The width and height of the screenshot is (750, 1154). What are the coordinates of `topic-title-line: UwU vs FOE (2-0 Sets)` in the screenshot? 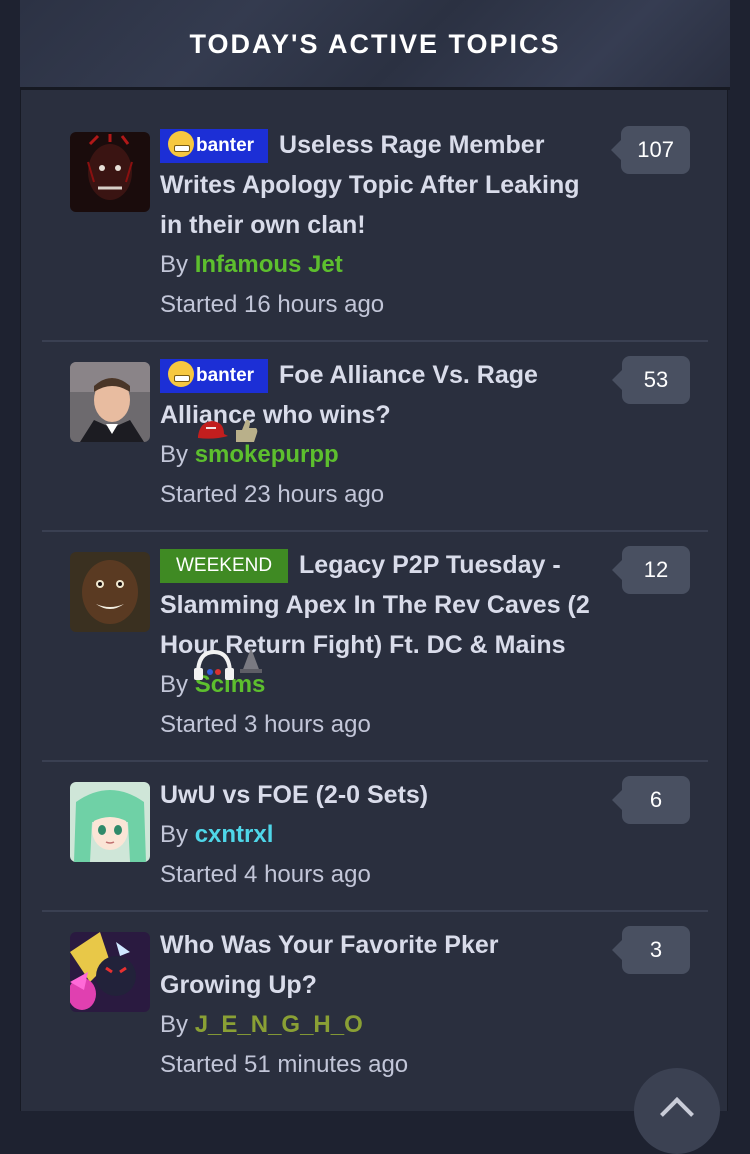 It's located at (380, 795).